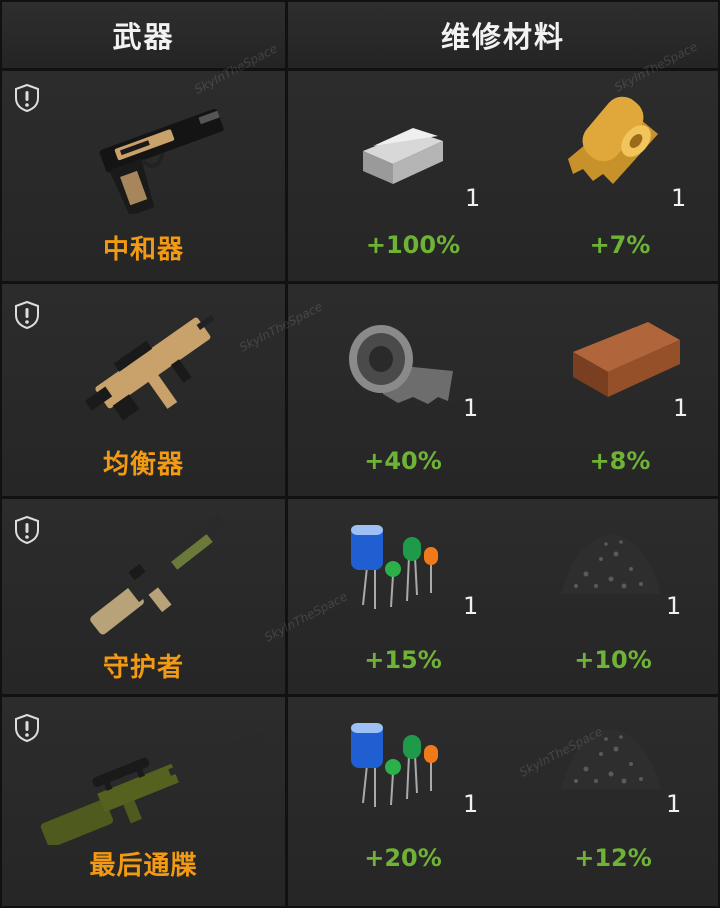 This screenshot has width=720, height=908. I want to click on smg-icon, so click(149, 367).